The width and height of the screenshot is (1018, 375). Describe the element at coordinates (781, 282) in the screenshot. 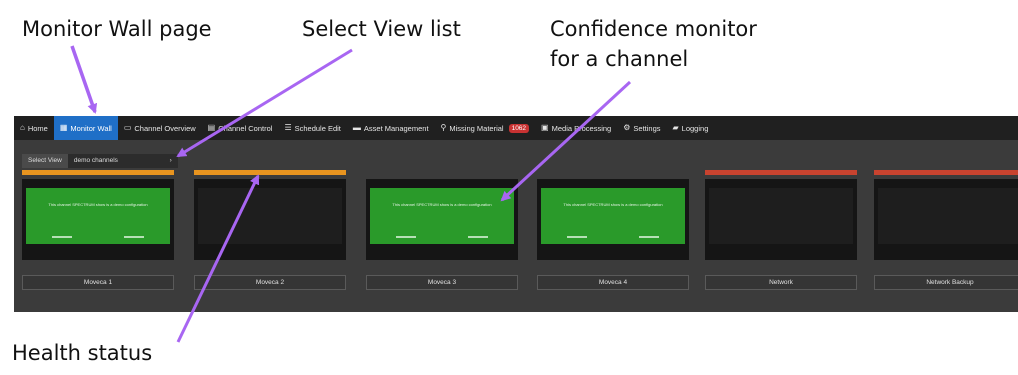

I see `channel-name-label: Network` at that location.